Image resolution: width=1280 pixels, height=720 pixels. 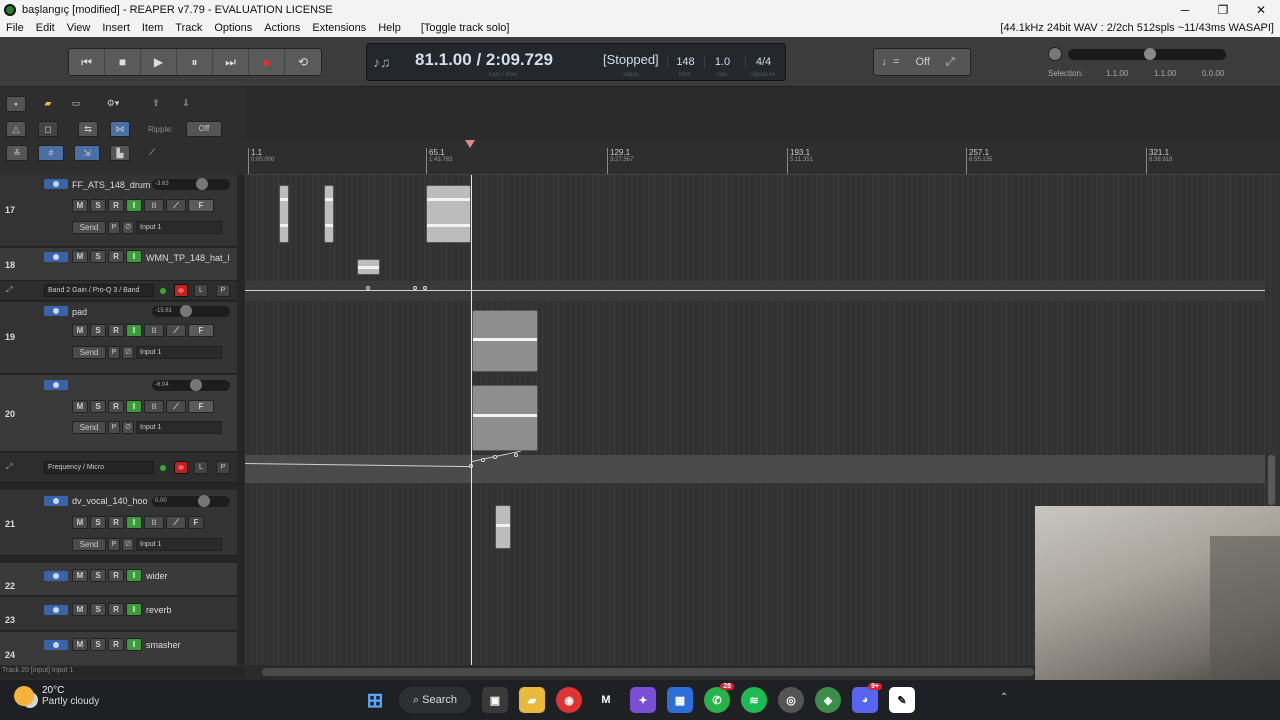 I want to click on volume-fader: -15.61, so click(x=191, y=311).